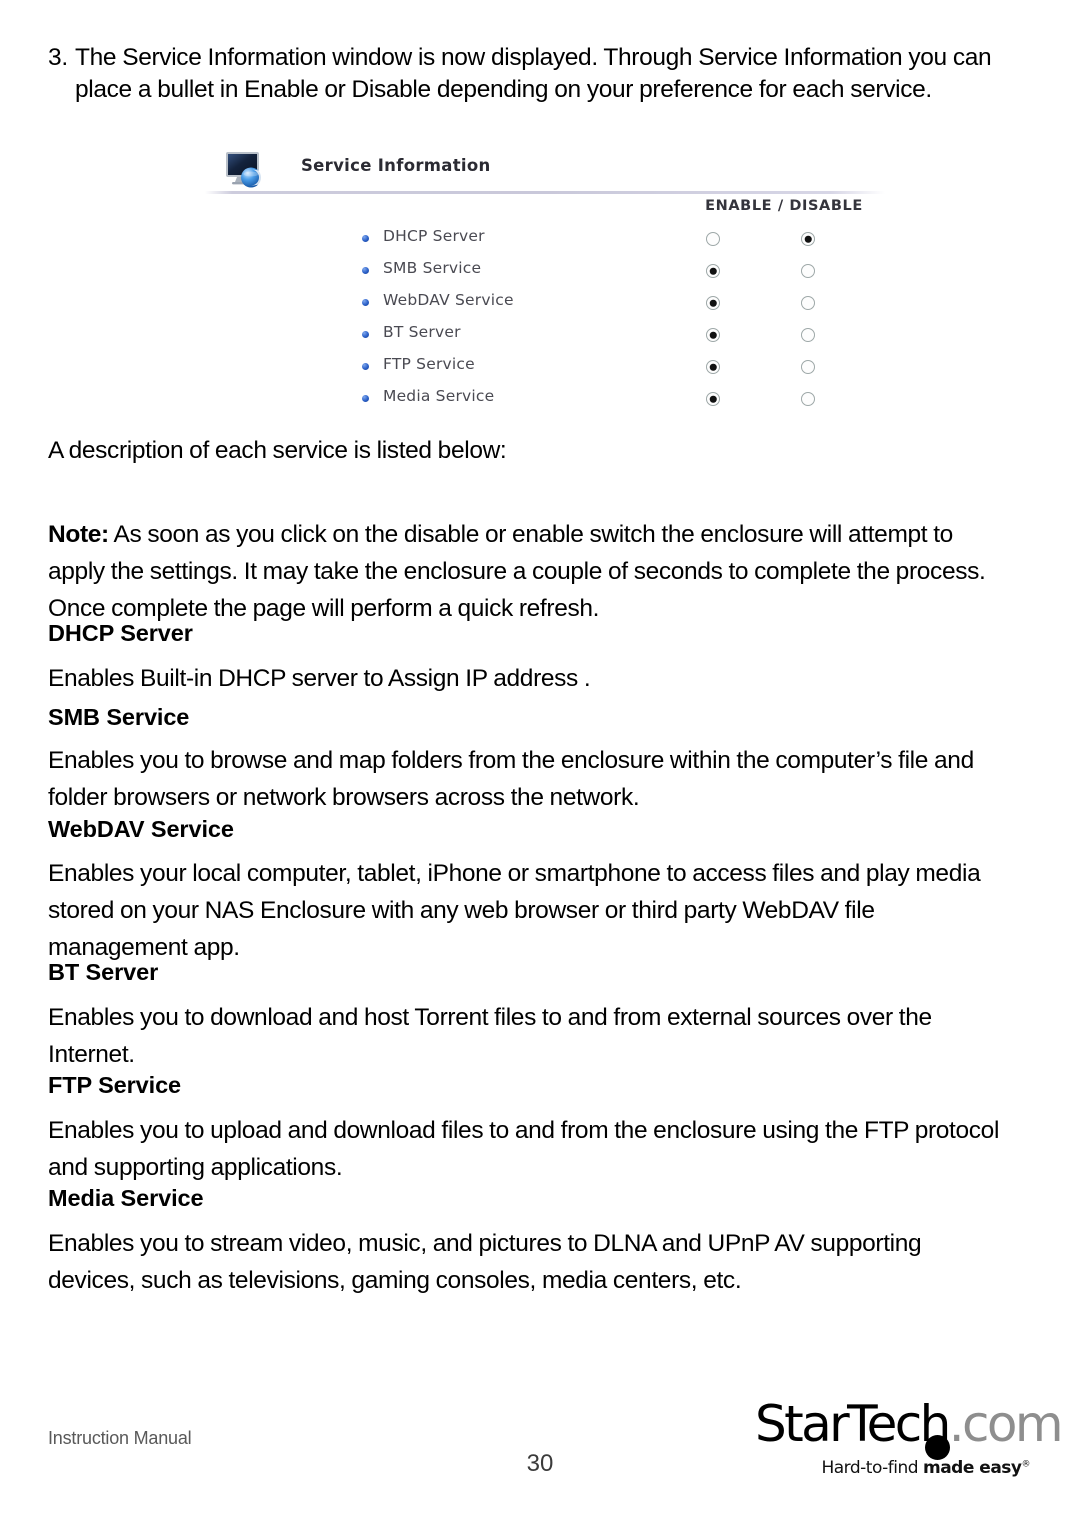  Describe the element at coordinates (396, 165) in the screenshot. I see `figure-title: Service Information` at that location.